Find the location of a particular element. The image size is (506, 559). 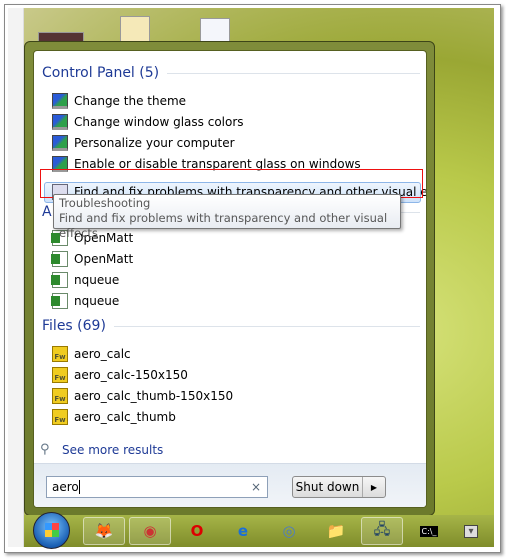

chrome-icon: ◉ is located at coordinates (150, 531).